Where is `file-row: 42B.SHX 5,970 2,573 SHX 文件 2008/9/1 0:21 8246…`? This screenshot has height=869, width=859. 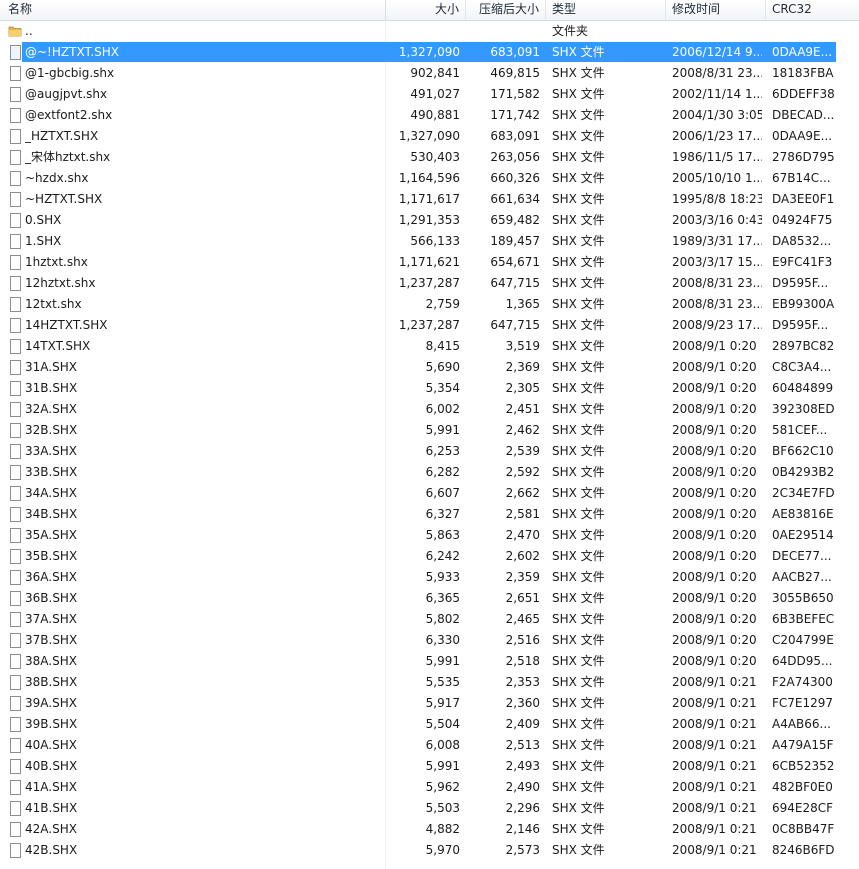 file-row: 42B.SHX 5,970 2,573 SHX 文件 2008/9/1 0:21 8246… is located at coordinates (429, 850).